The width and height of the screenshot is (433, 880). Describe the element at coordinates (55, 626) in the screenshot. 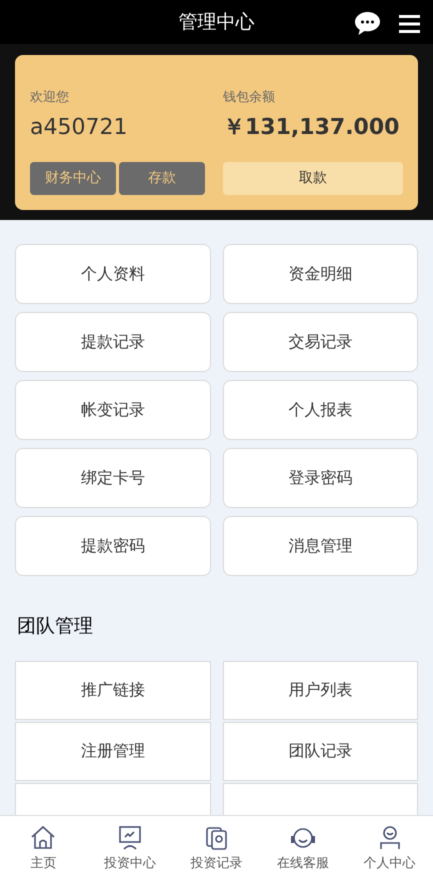

I see `section-title: 团队管理` at that location.